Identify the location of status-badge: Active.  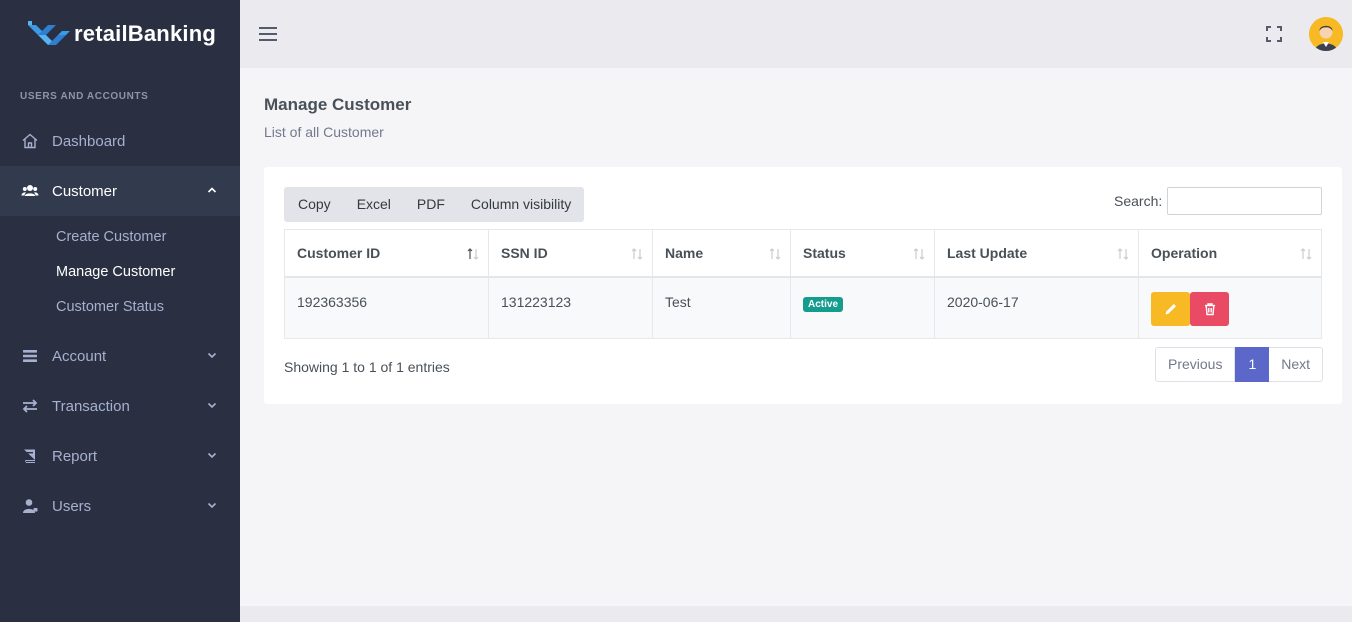
(823, 304).